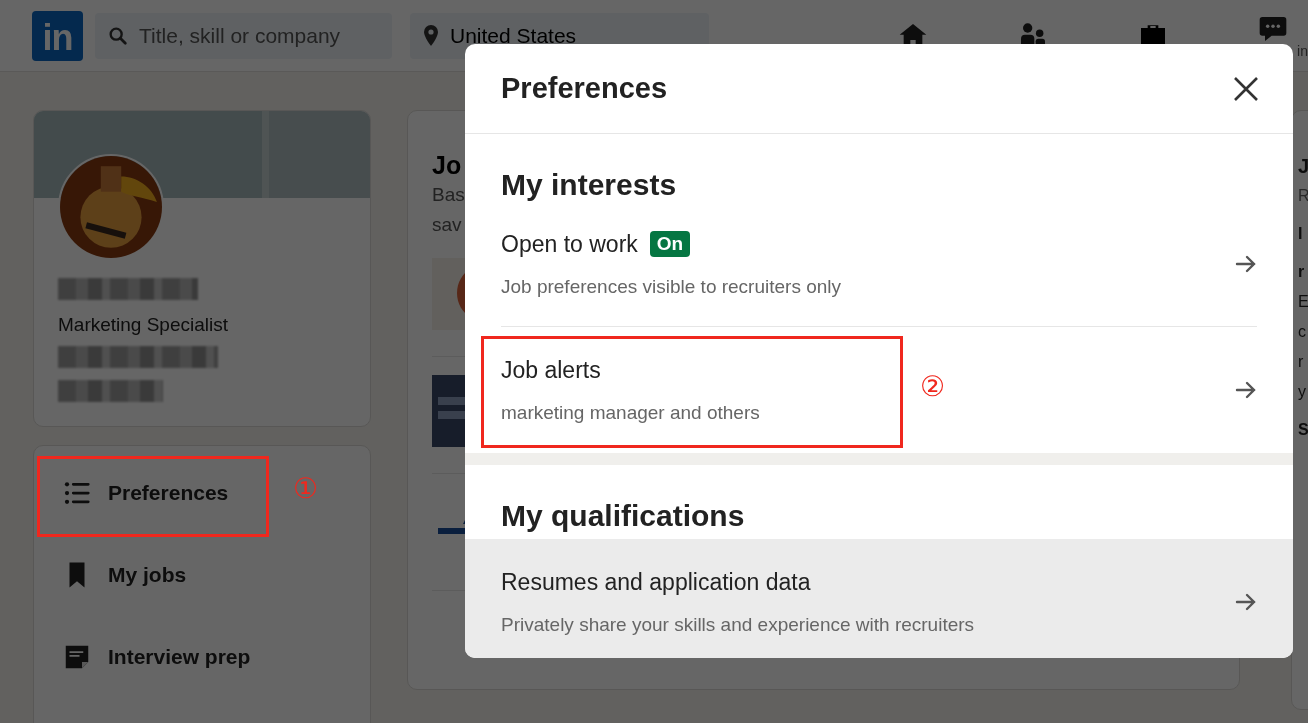  I want to click on row-subtitle: Privately share your skills and experience with recruiters, so click(738, 624).